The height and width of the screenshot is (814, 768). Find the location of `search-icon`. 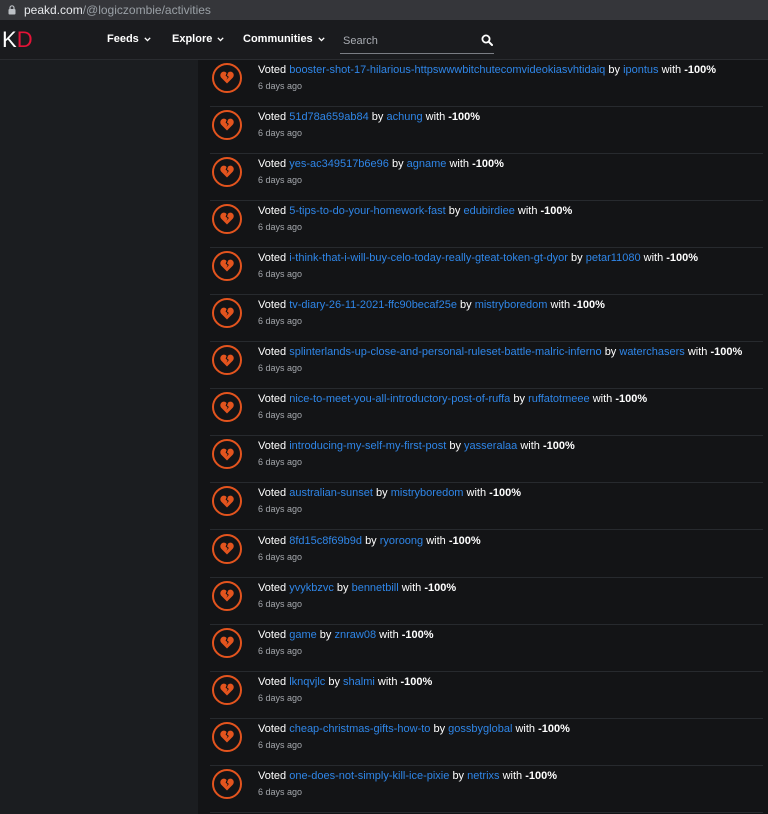

search-icon is located at coordinates (487, 40).